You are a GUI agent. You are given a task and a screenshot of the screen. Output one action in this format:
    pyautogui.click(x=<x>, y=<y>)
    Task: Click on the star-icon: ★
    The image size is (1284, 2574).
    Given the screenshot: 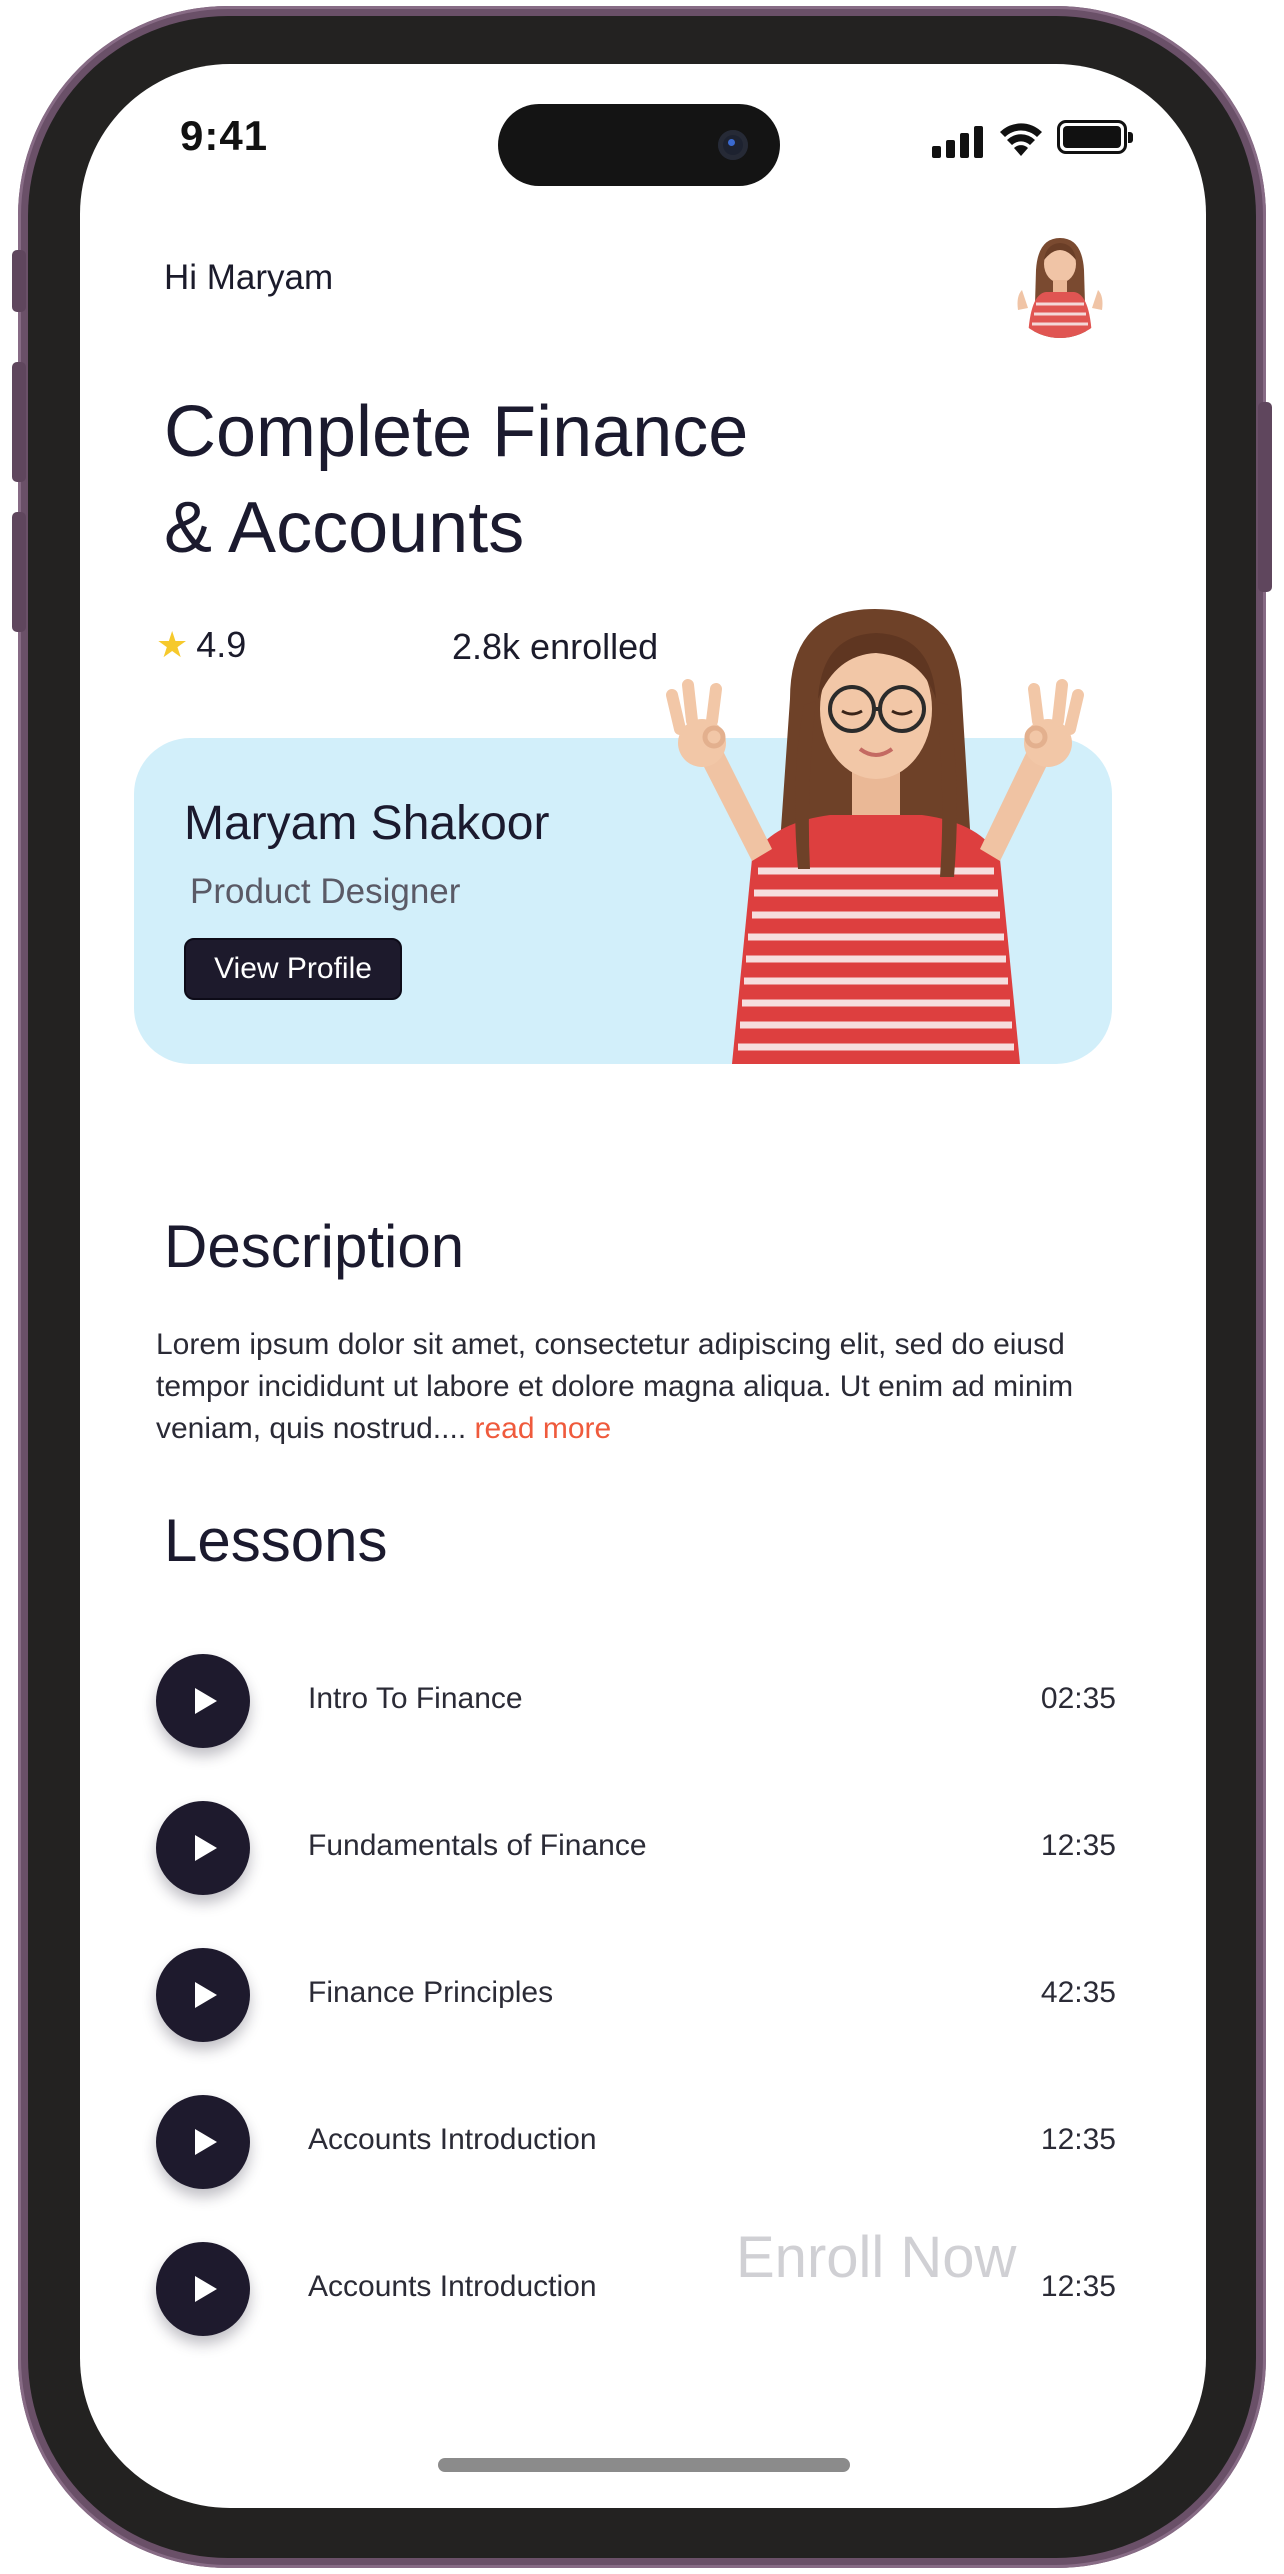 What is the action you would take?
    pyautogui.click(x=172, y=644)
    